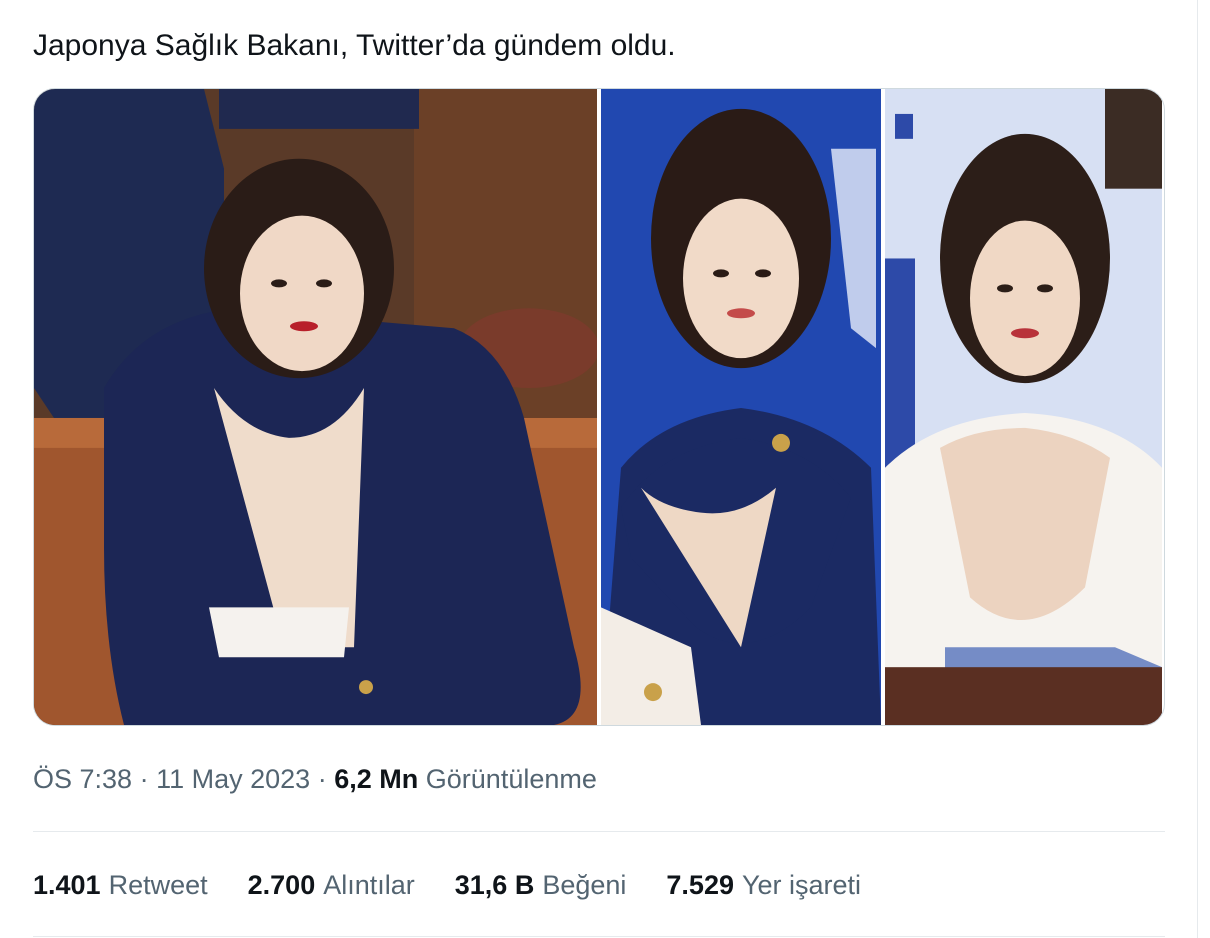  I want to click on stat-likes: 31,6 B Beğeni, so click(541, 885).